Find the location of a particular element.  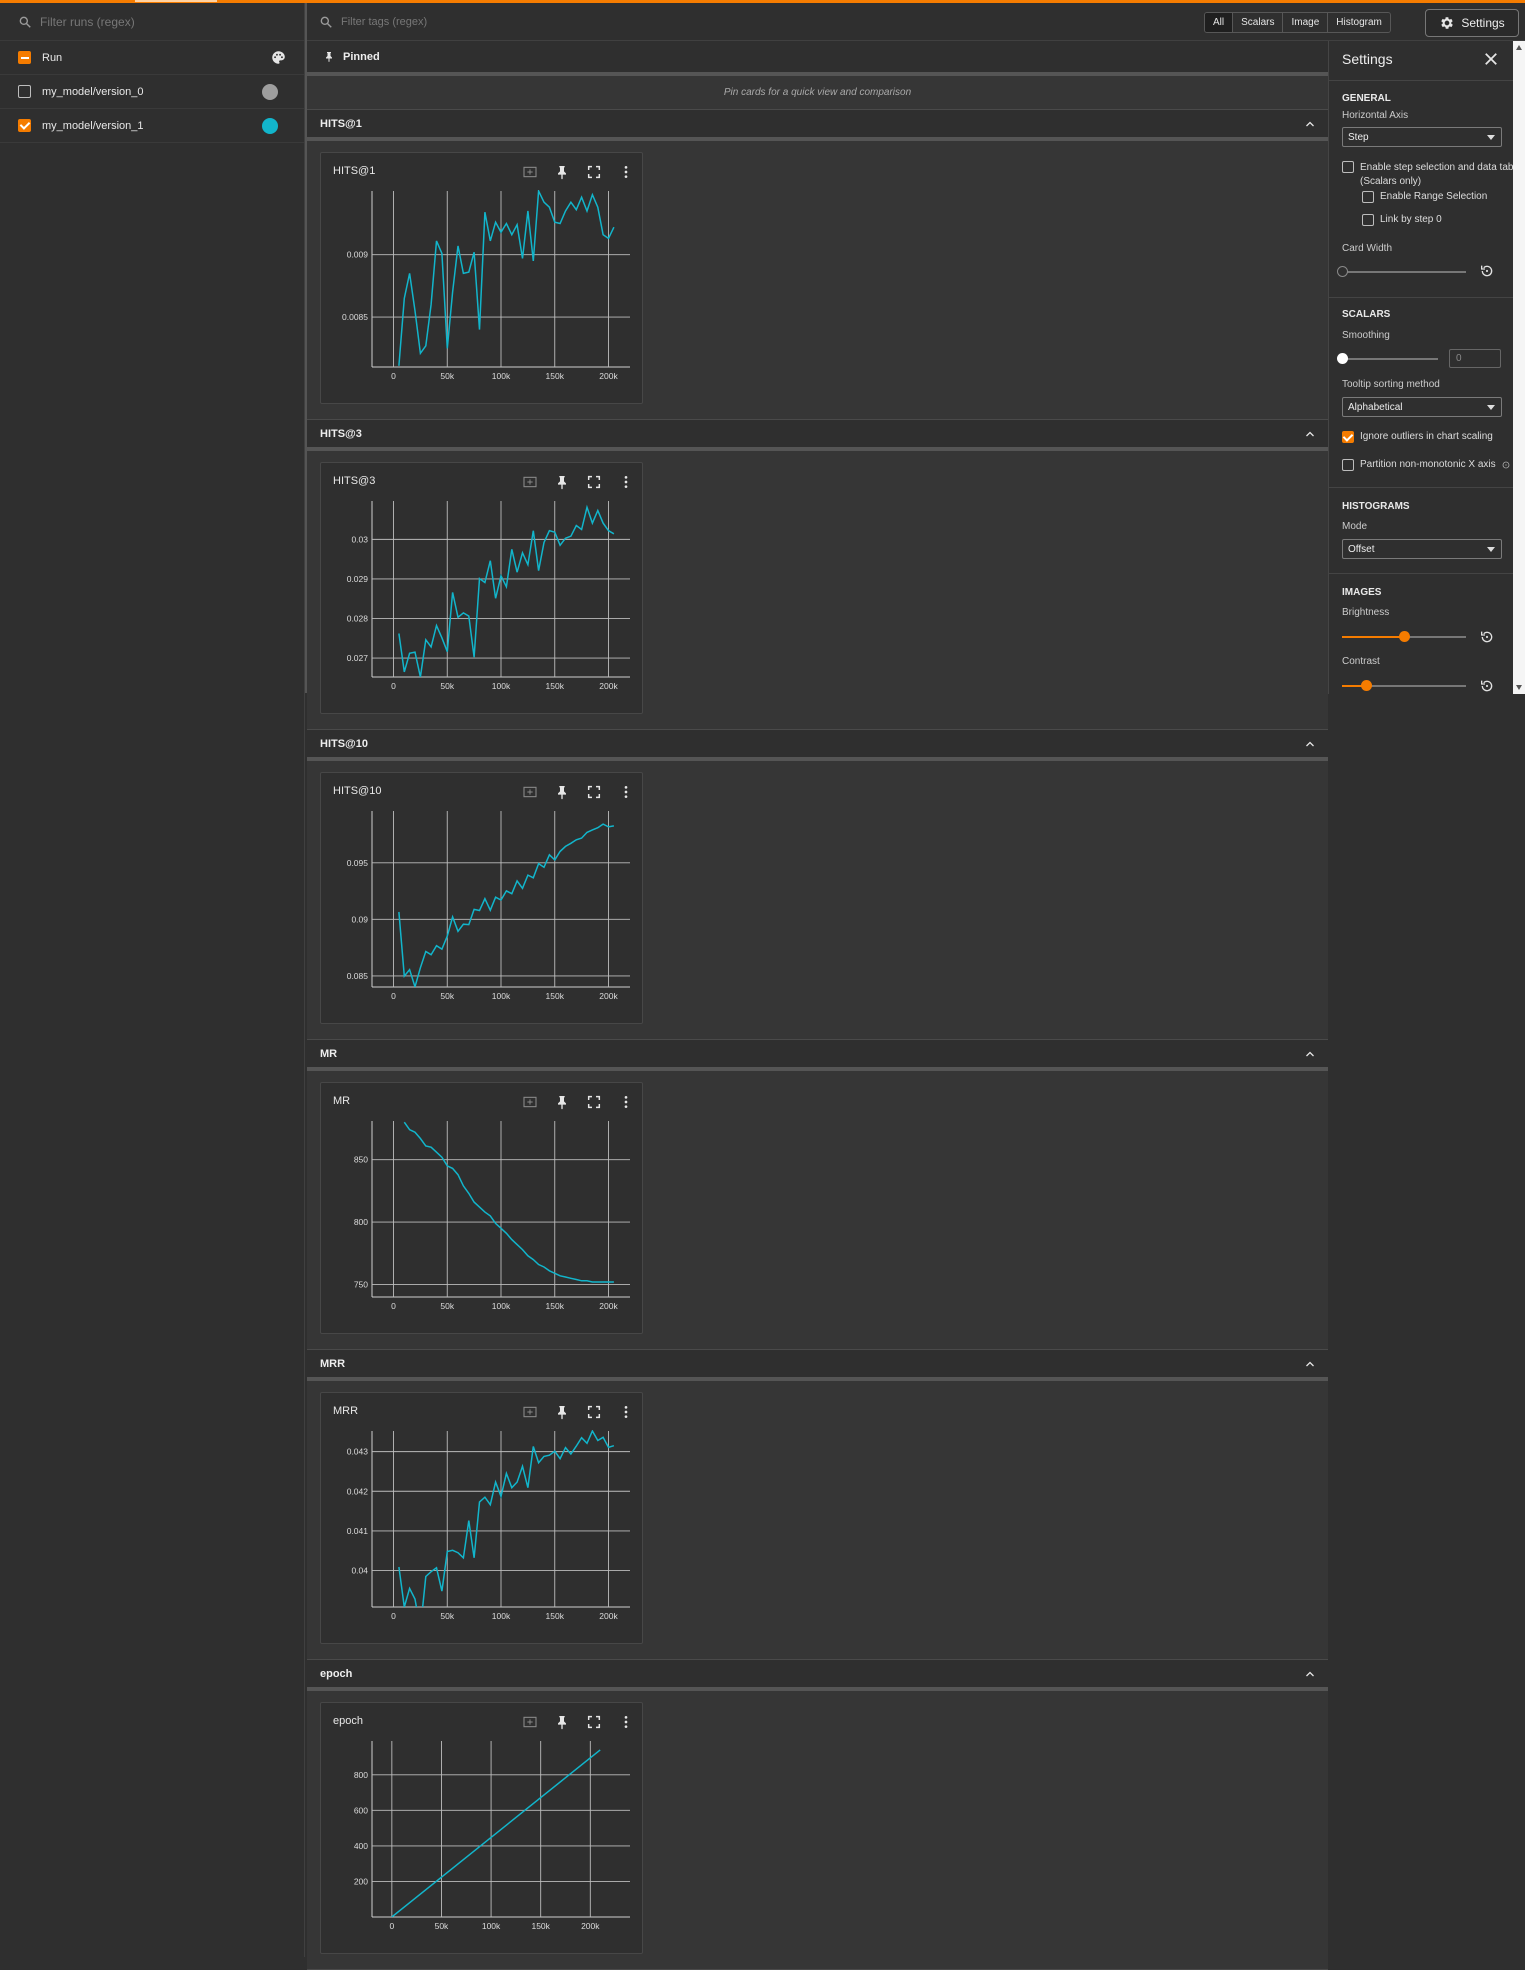

chip-all: All is located at coordinates (1219, 22).